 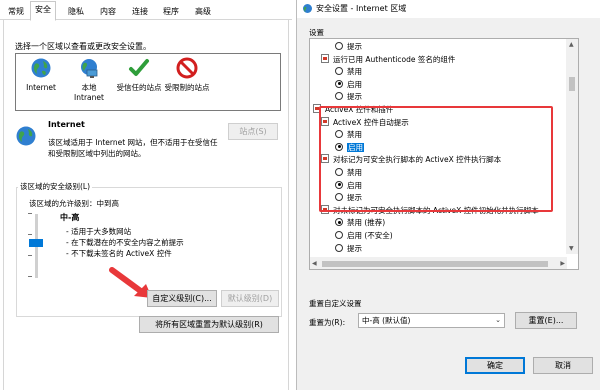 What do you see at coordinates (431, 320) in the screenshot?
I see `reset-to-select: 中-高 (默认值) ⌄` at bounding box center [431, 320].